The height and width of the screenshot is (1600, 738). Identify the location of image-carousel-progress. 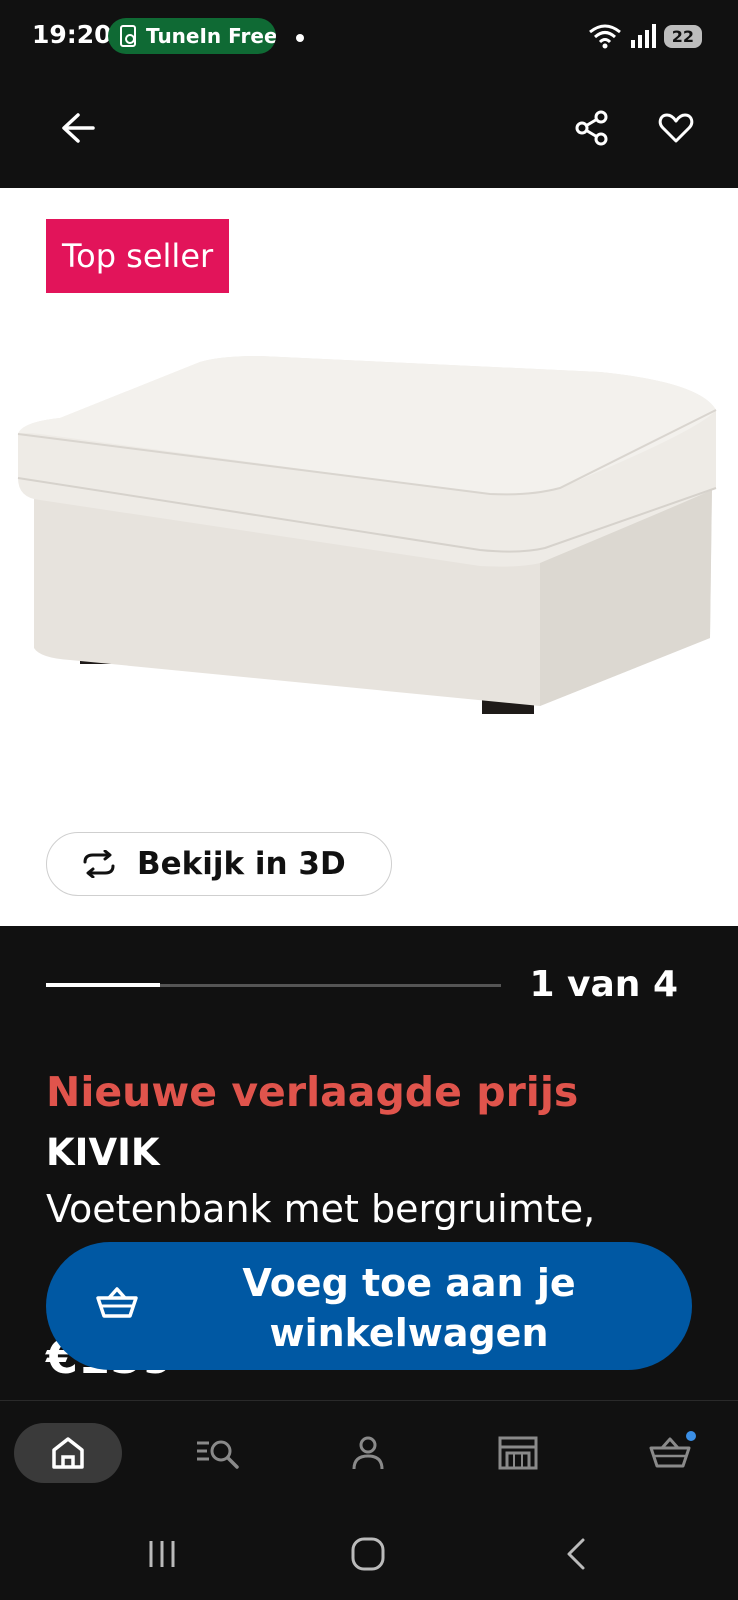
(273, 985).